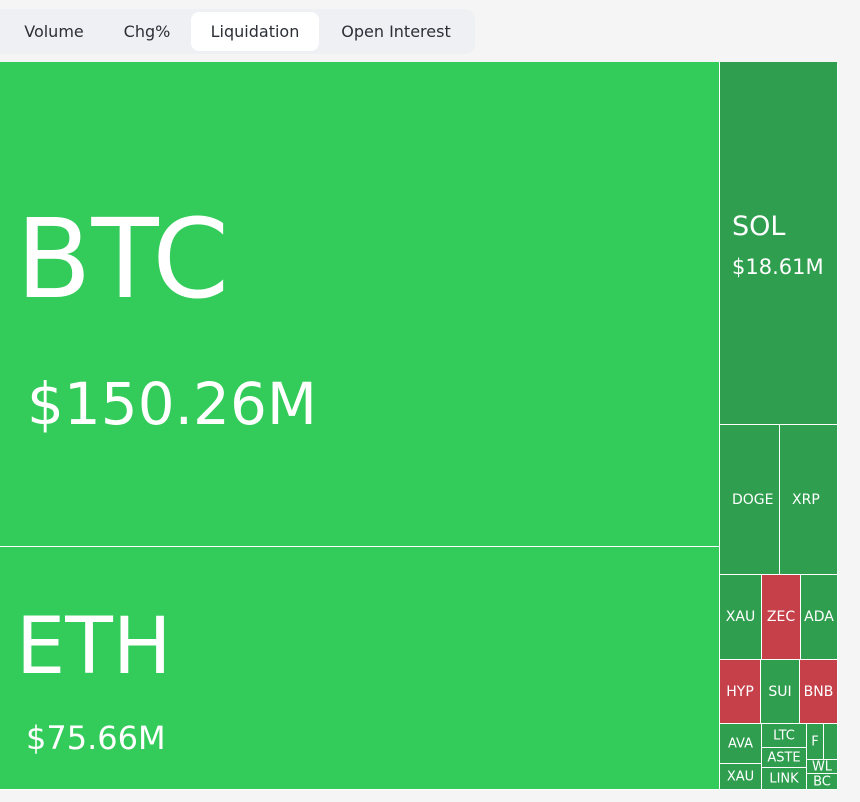 This screenshot has width=860, height=802. I want to click on cell-symbol: BNB, so click(818, 691).